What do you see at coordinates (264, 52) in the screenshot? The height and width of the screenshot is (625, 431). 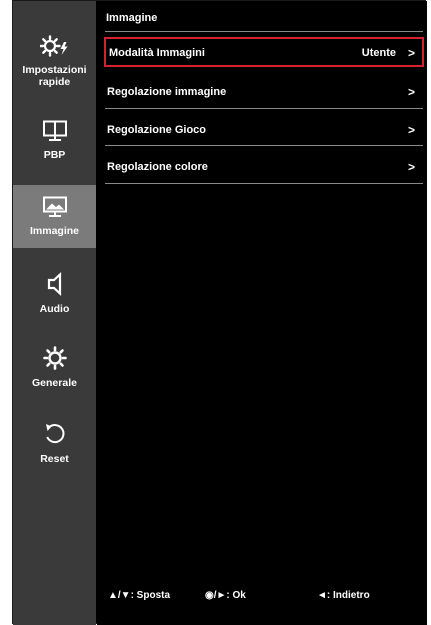 I see `picture-mode-row: Modalità Immagini Utente >` at bounding box center [264, 52].